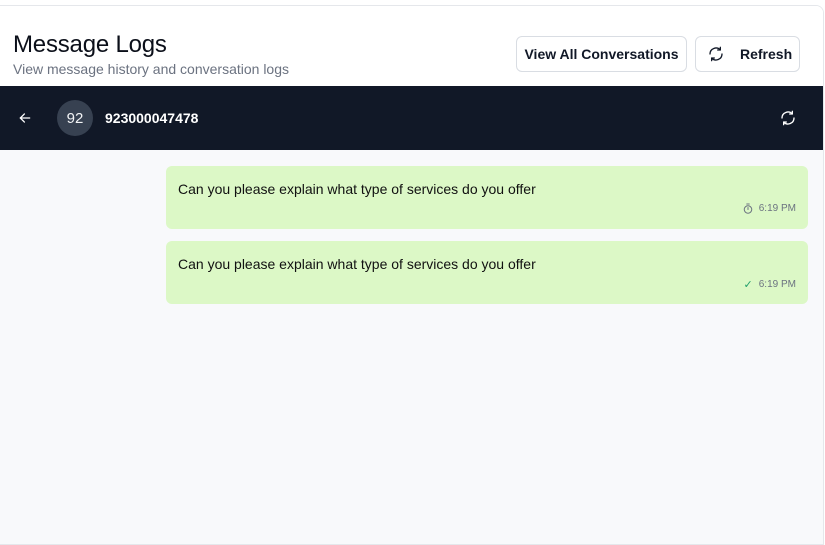 Image resolution: width=825 pixels, height=545 pixels. I want to click on refresh-label: Refresh, so click(766, 54).